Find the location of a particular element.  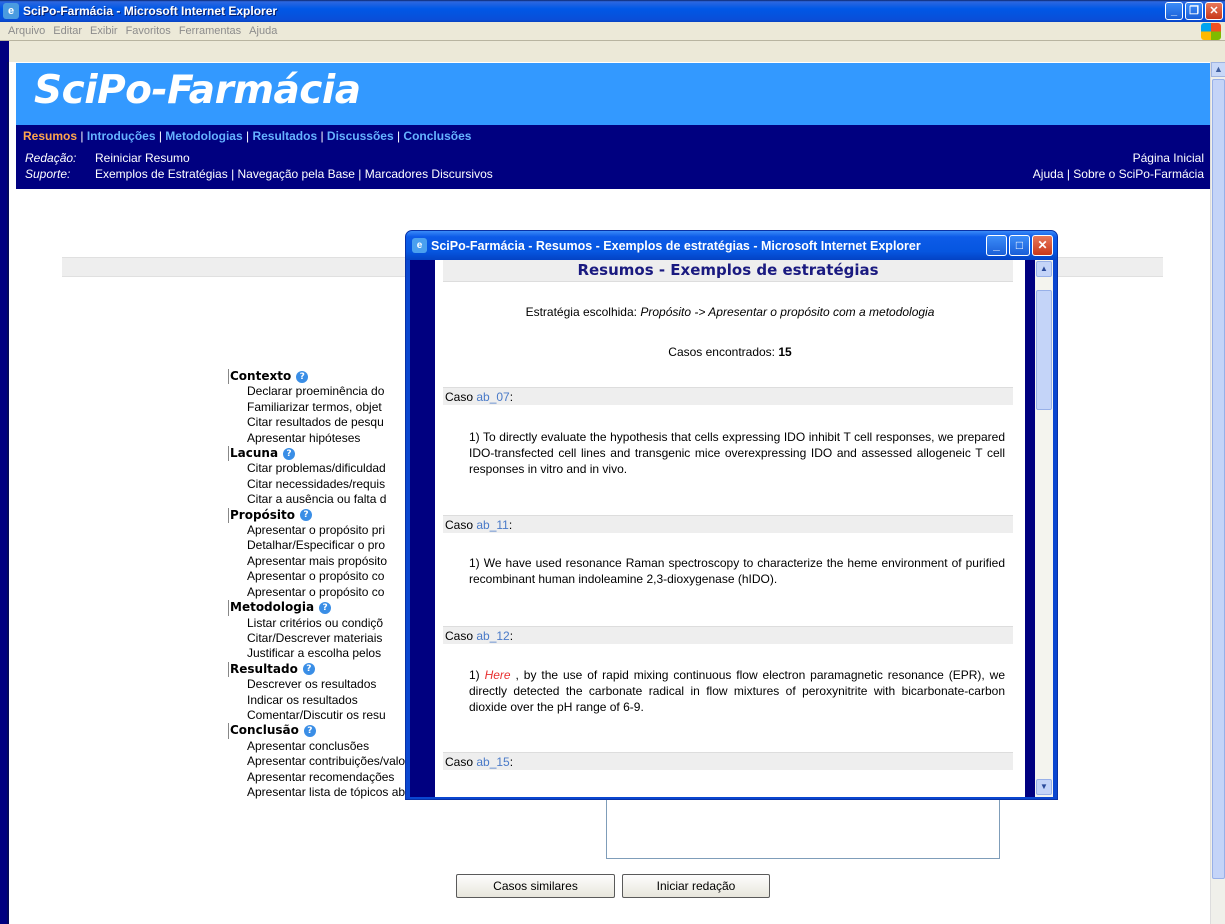

discourse-marker: Here is located at coordinates (497, 675).